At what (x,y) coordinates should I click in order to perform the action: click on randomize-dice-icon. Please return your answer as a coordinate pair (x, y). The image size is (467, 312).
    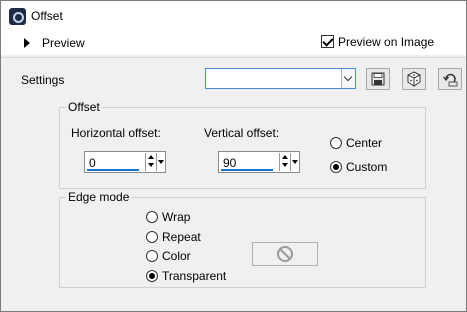
    Looking at the image, I should click on (414, 79).